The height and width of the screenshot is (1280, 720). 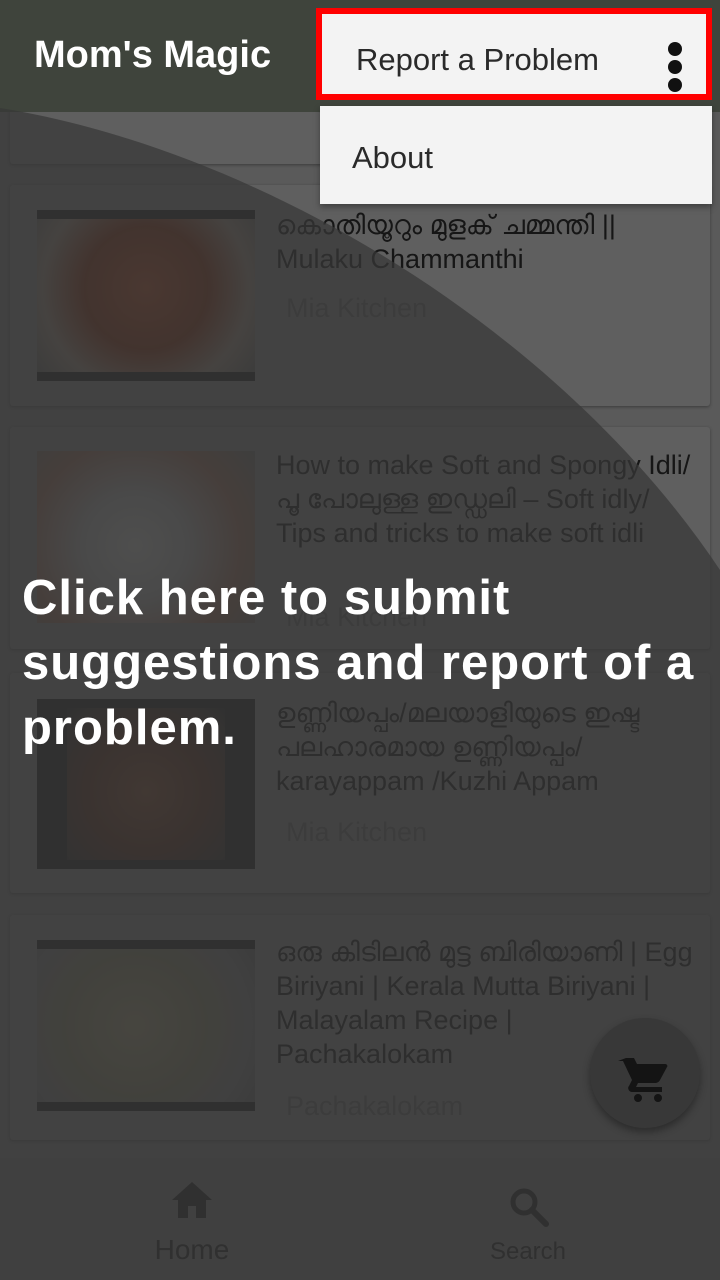 I want to click on report-problem-label: Report a Problem, so click(x=477, y=59).